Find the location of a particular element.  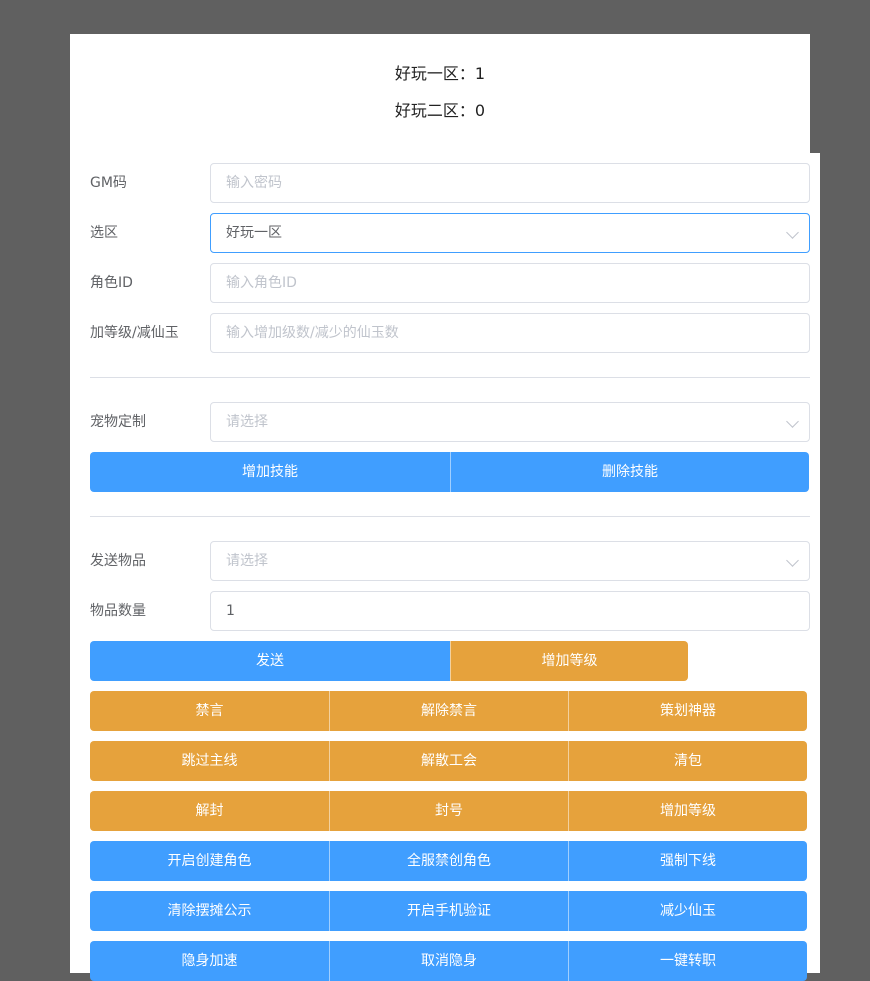

item-qty-label: 物品数量 is located at coordinates (118, 611).